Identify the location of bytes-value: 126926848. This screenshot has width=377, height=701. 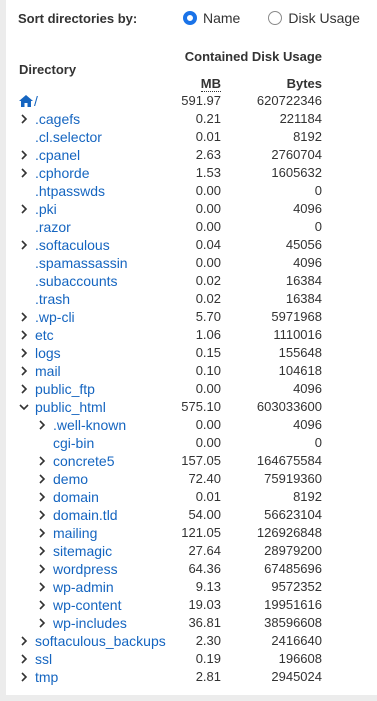
(289, 532).